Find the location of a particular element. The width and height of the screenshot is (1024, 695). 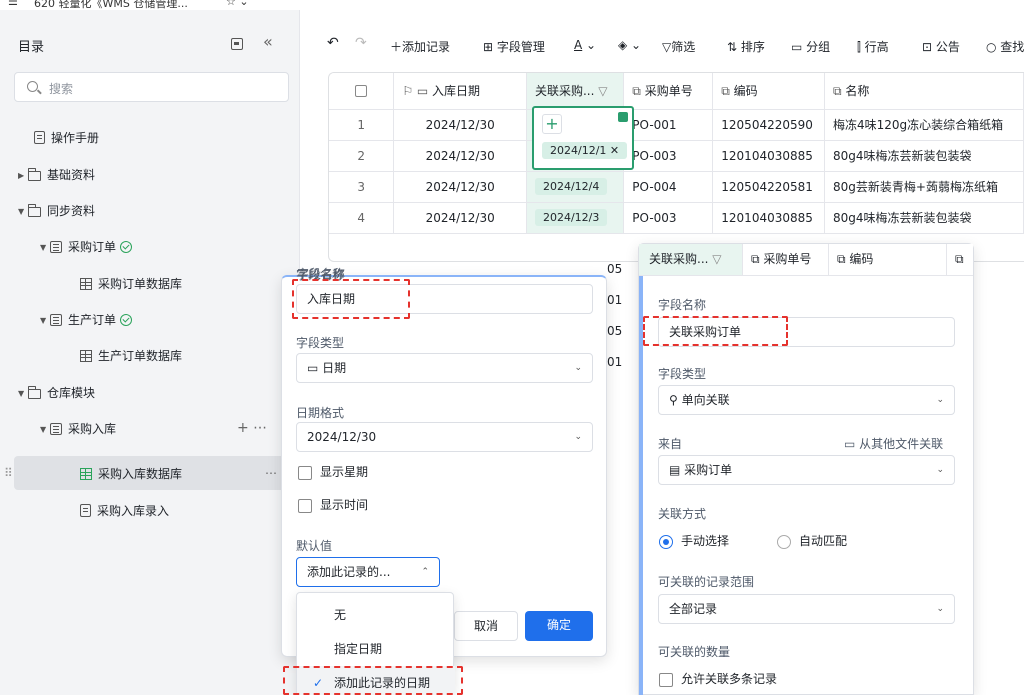

fields-icon: ⊞ is located at coordinates (490, 47).